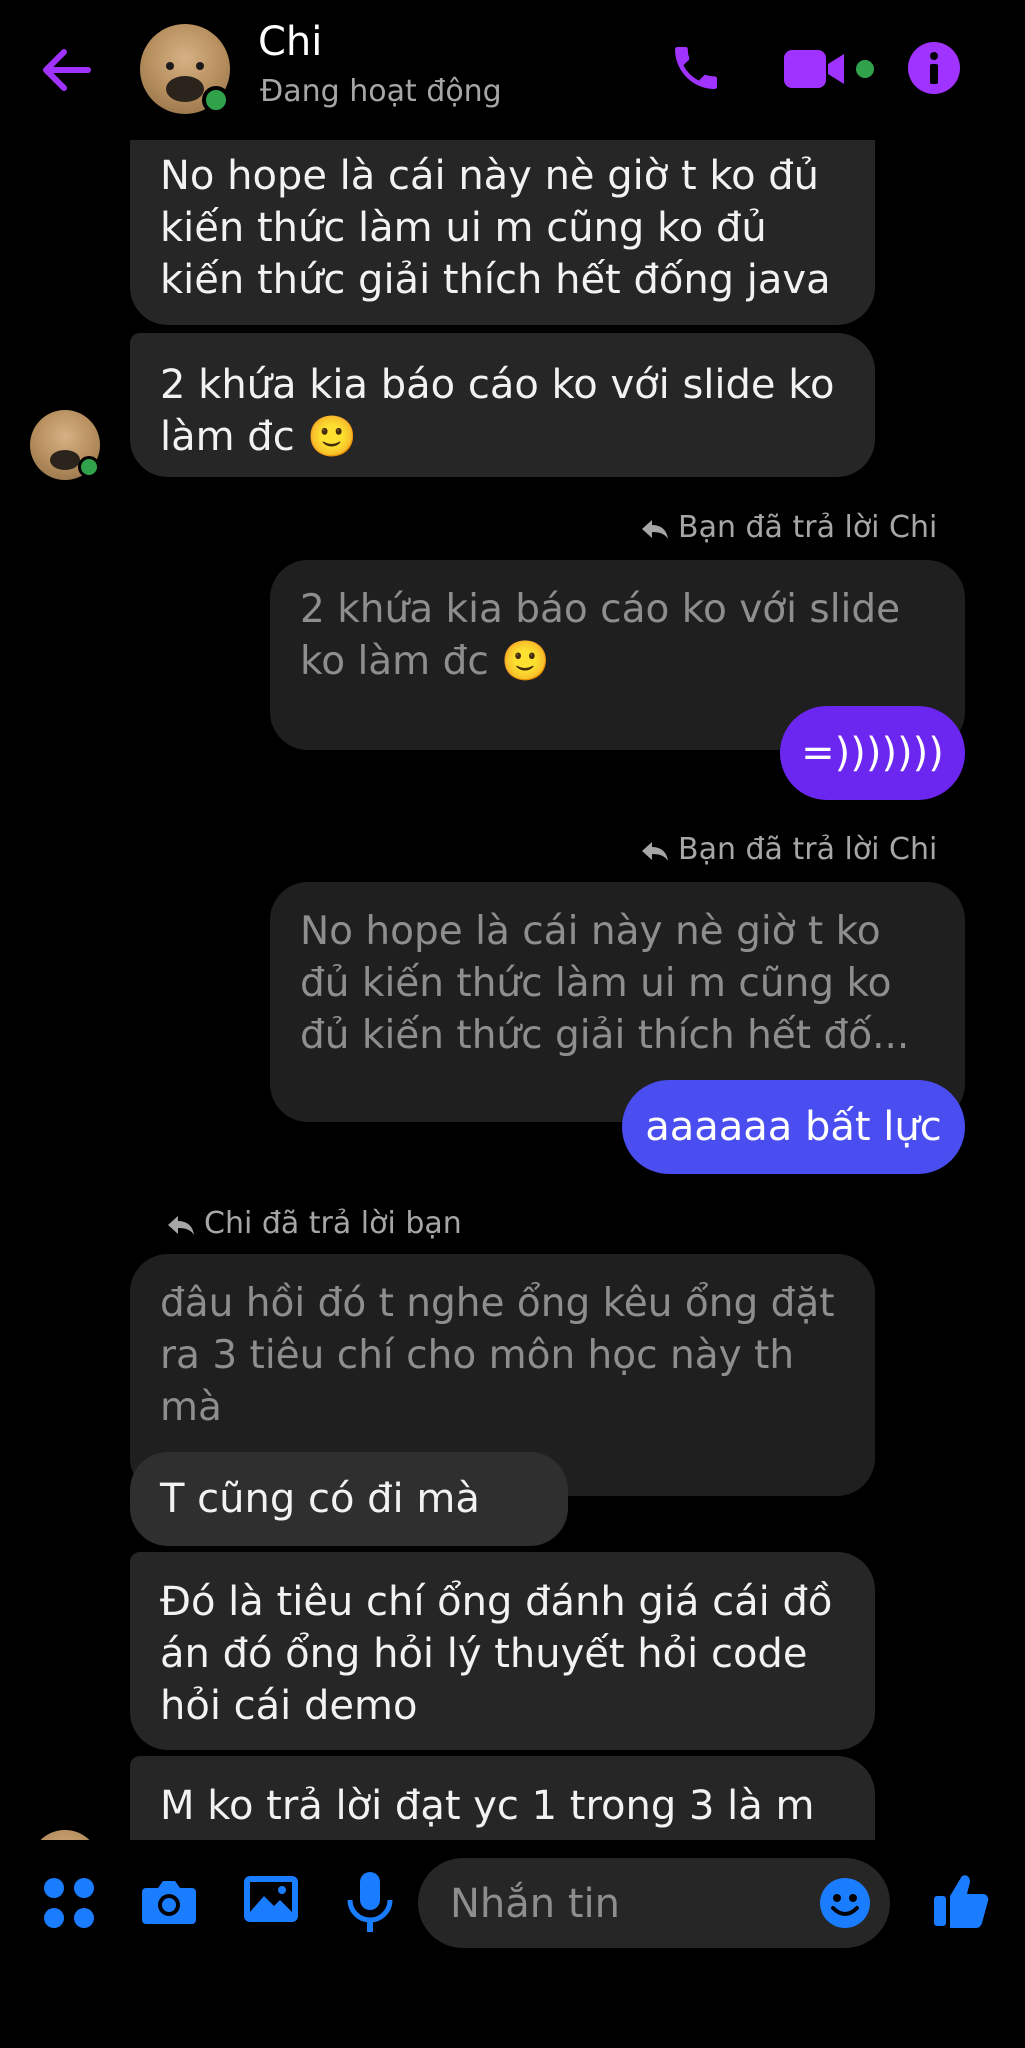 This screenshot has height=2048, width=1025. I want to click on image-icon, so click(271, 1899).